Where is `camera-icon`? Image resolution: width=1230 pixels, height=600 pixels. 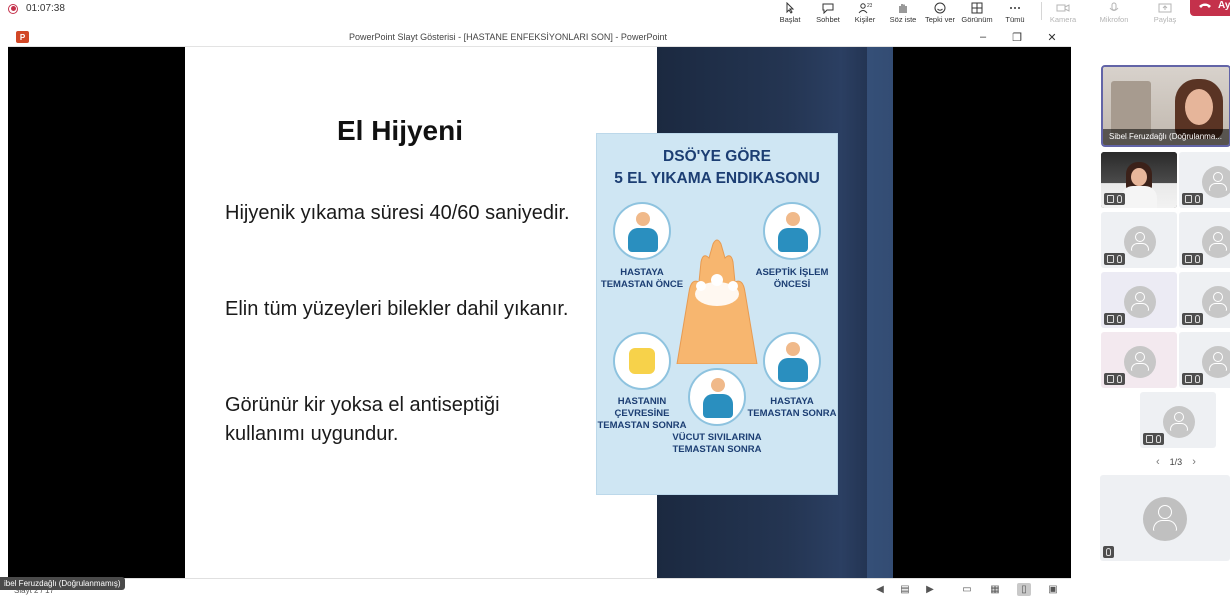 camera-icon is located at coordinates (1063, 8).